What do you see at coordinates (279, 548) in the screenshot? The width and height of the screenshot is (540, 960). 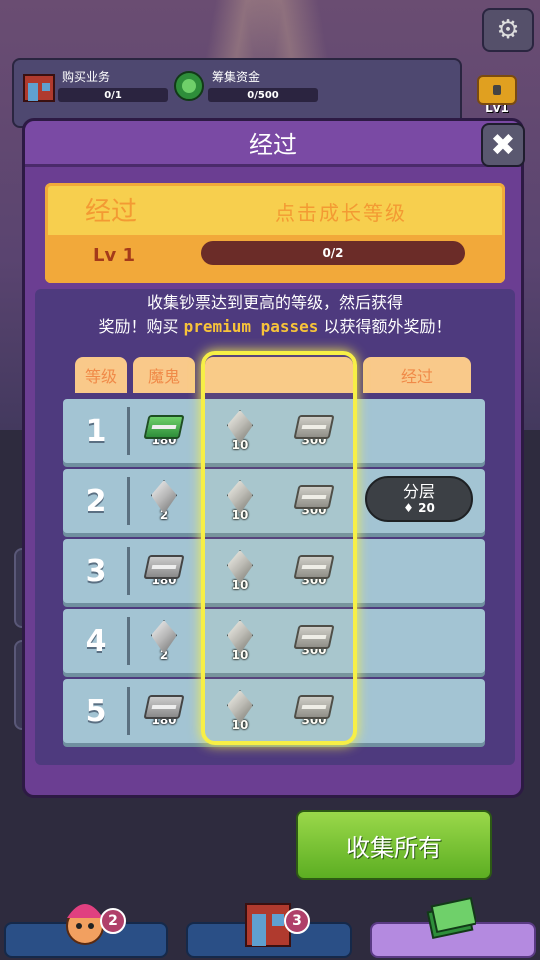 I see `premium-column-highlight` at bounding box center [279, 548].